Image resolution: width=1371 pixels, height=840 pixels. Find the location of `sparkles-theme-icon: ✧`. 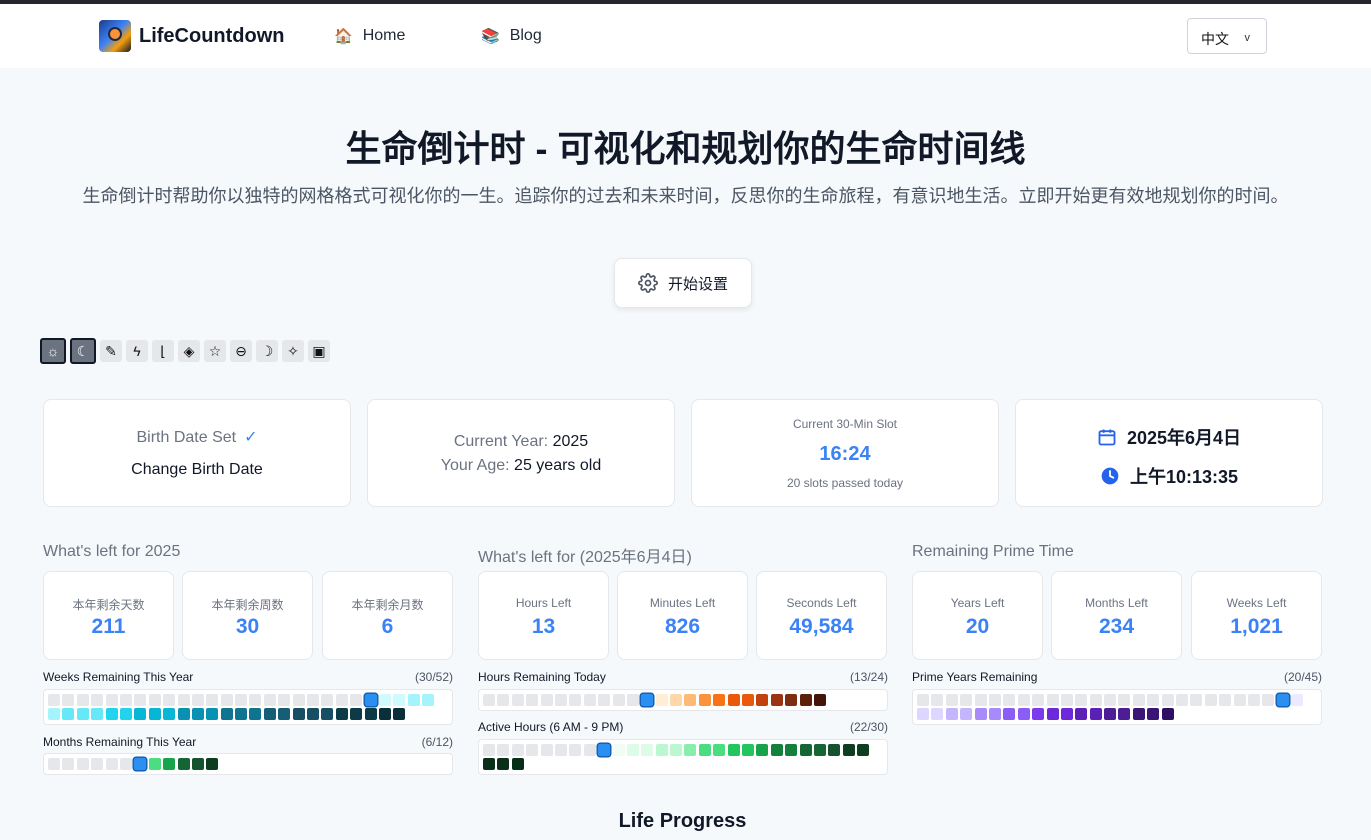

sparkles-theme-icon: ✧ is located at coordinates (293, 351).